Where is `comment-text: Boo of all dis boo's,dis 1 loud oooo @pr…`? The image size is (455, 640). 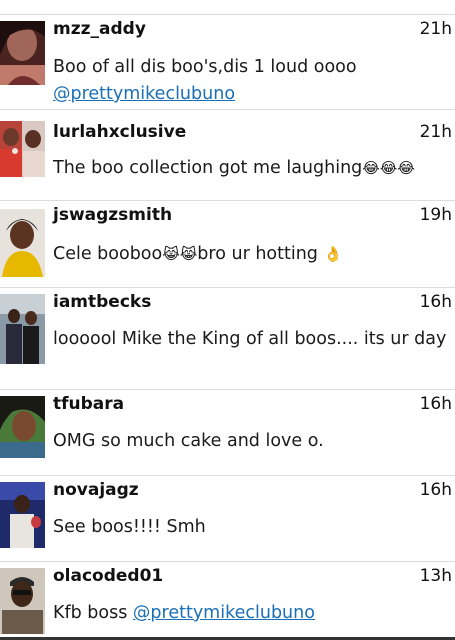
comment-text: Boo of all dis boo's,dis 1 loud oooo @pr… is located at coordinates (252, 81).